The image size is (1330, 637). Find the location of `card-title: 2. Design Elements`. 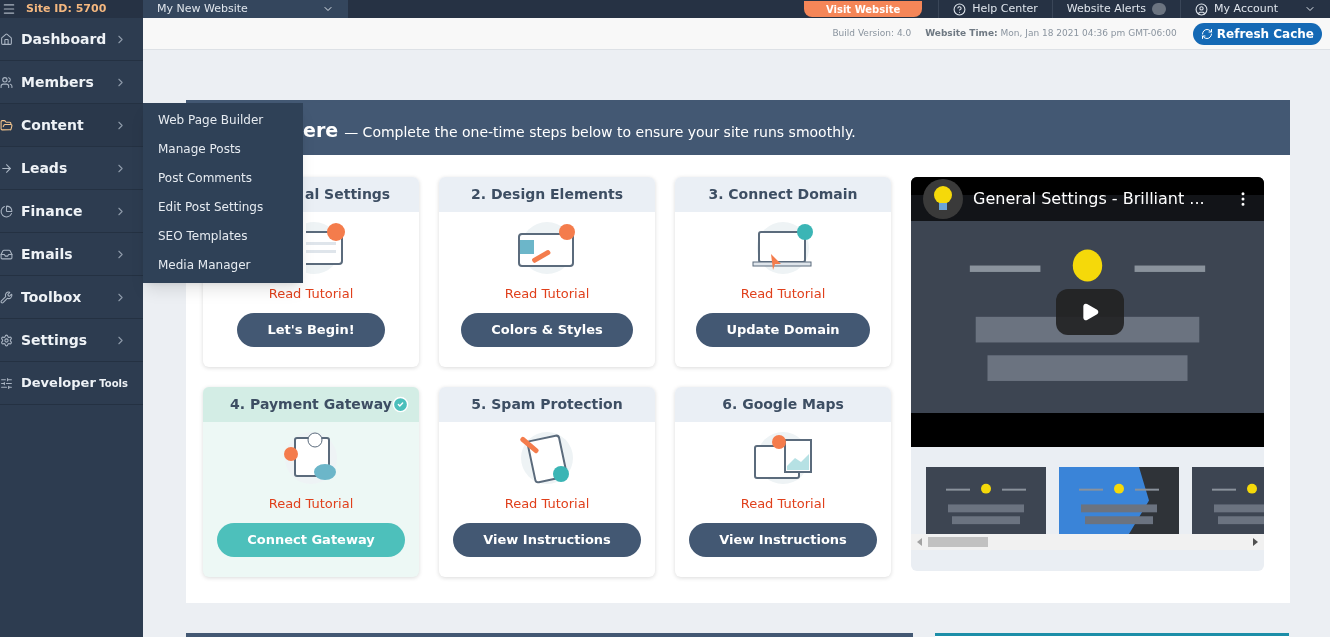

card-title: 2. Design Elements is located at coordinates (547, 194).